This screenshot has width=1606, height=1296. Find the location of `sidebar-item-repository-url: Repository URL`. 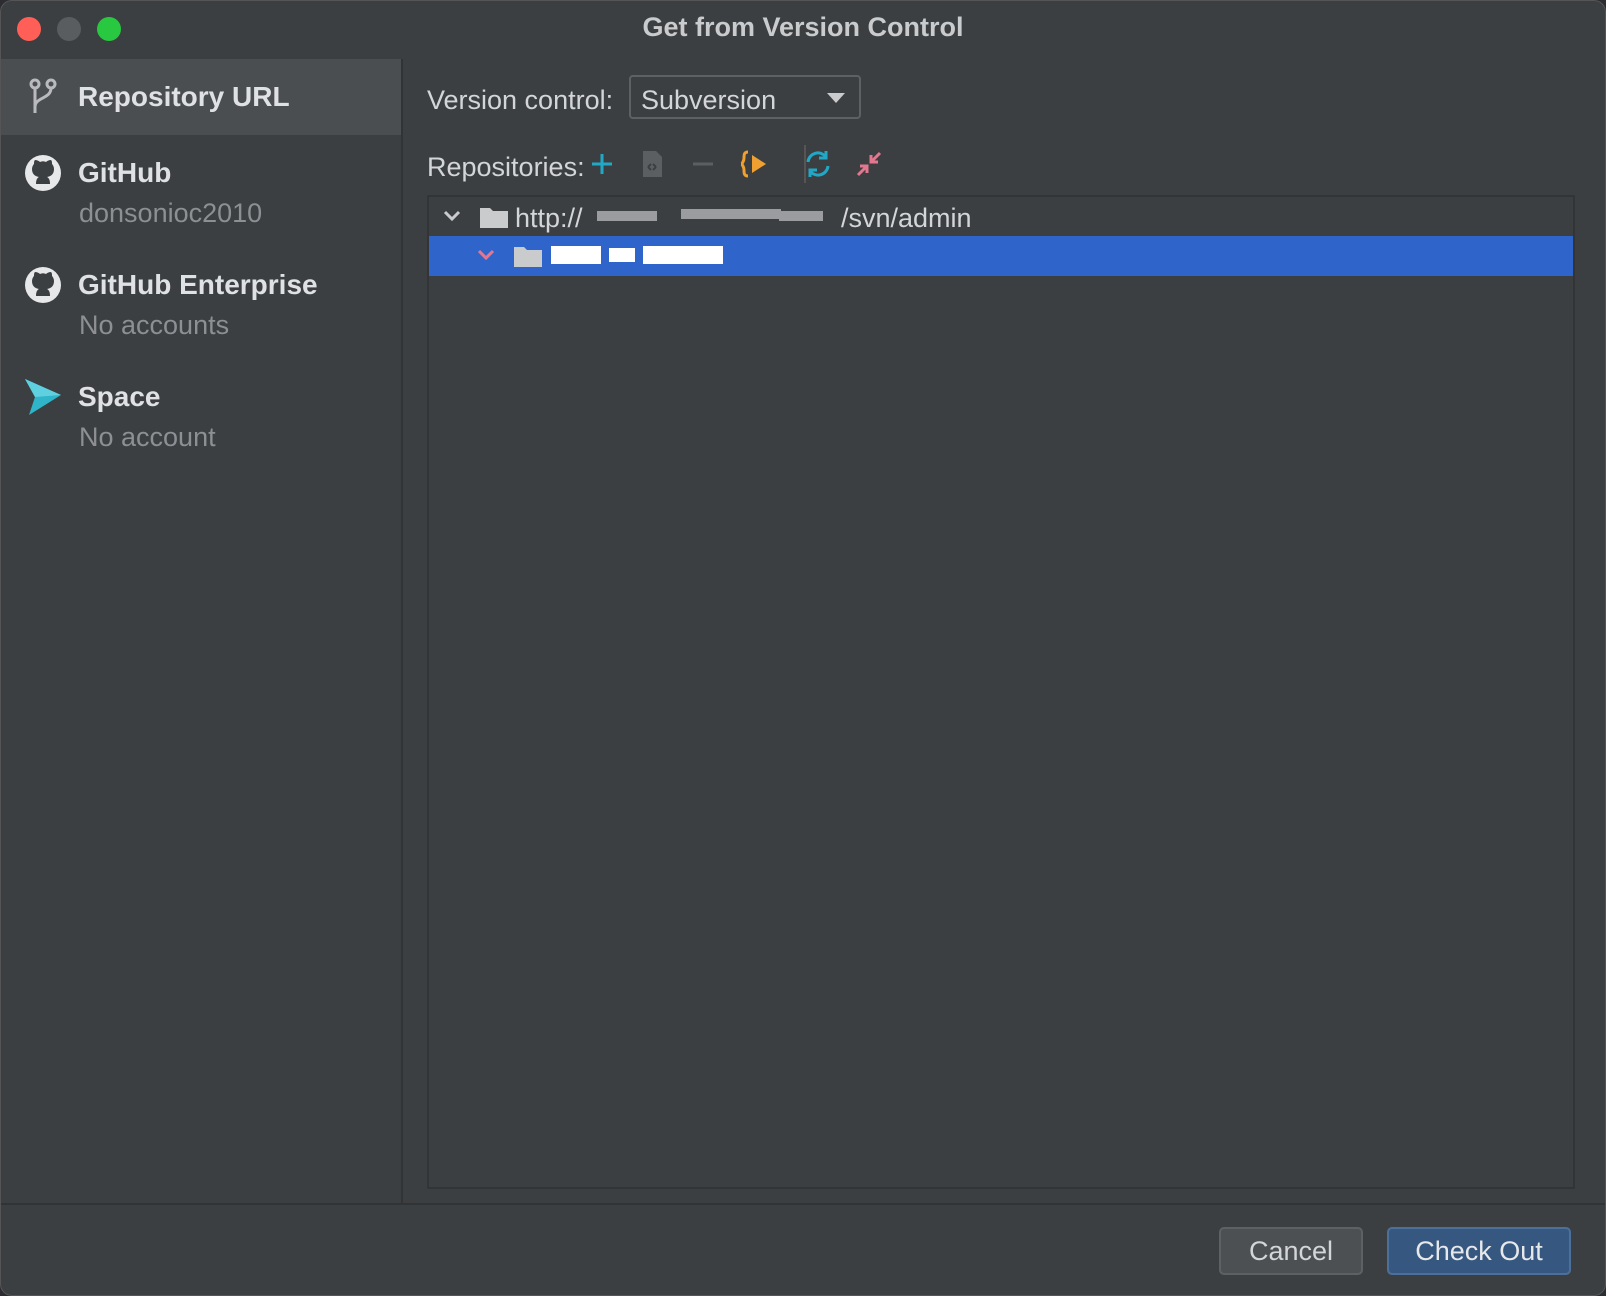

sidebar-item-repository-url: Repository URL is located at coordinates (201, 97).